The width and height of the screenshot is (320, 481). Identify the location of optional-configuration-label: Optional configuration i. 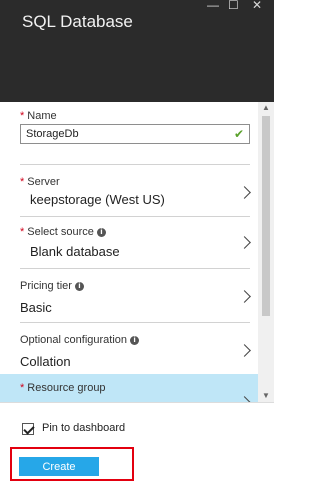
(80, 340).